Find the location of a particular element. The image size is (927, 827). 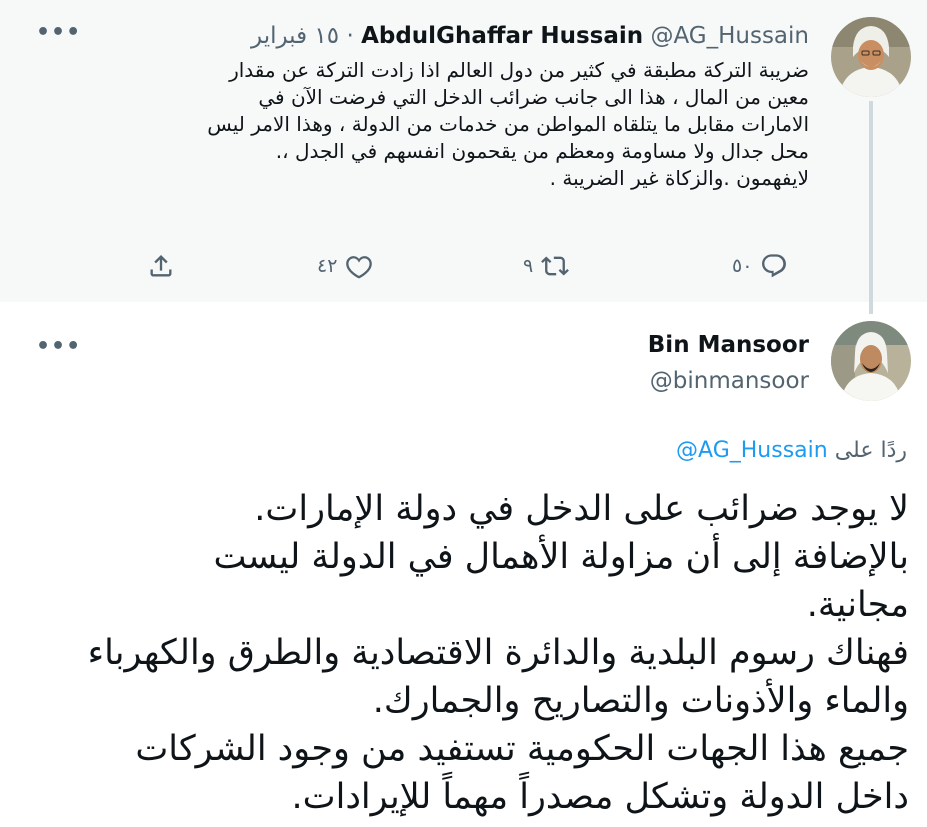

heart-outline-icon is located at coordinates (359, 267).